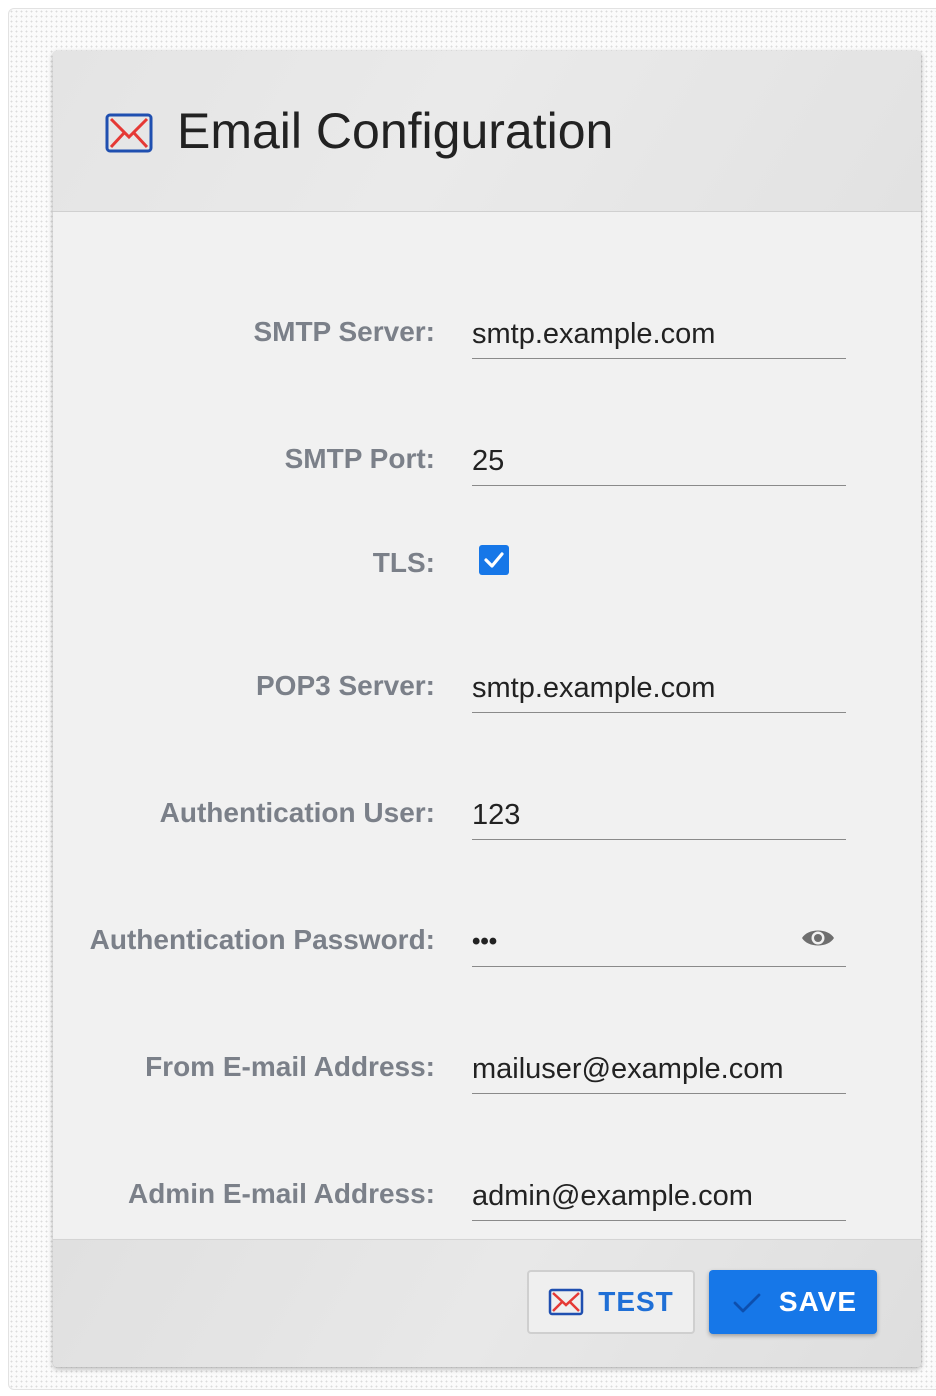 The height and width of the screenshot is (1396, 936). I want to click on from-email-row: From E-mail Address:, so click(487, 1073).